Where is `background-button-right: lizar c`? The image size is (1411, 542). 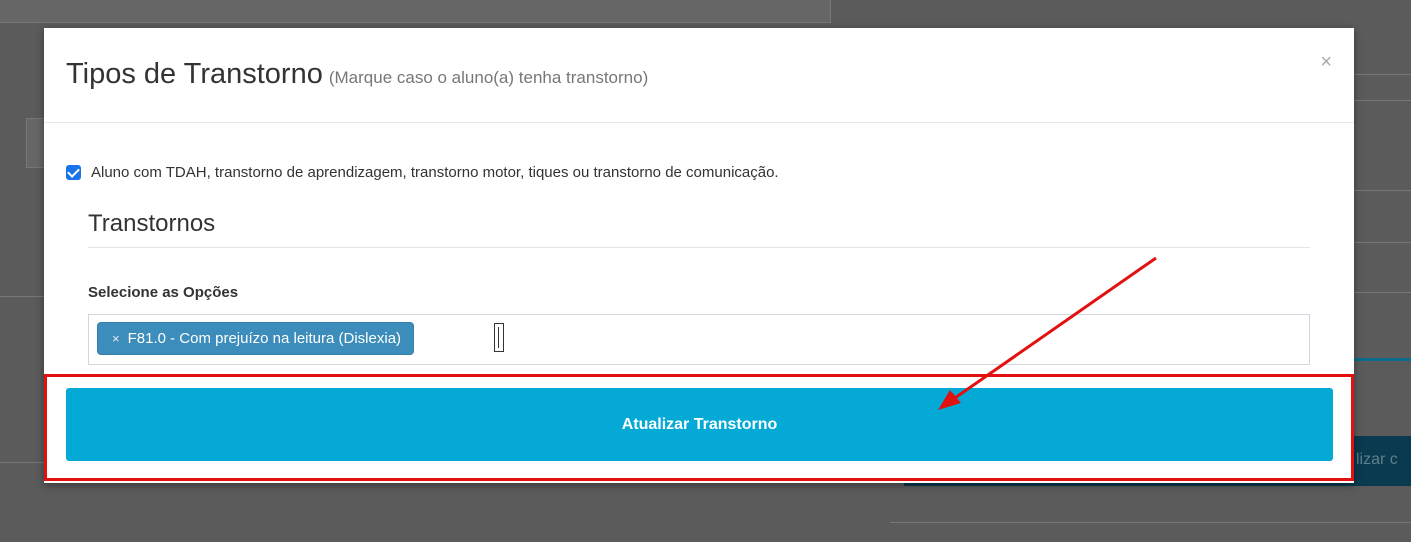 background-button-right: lizar c is located at coordinates (1382, 461).